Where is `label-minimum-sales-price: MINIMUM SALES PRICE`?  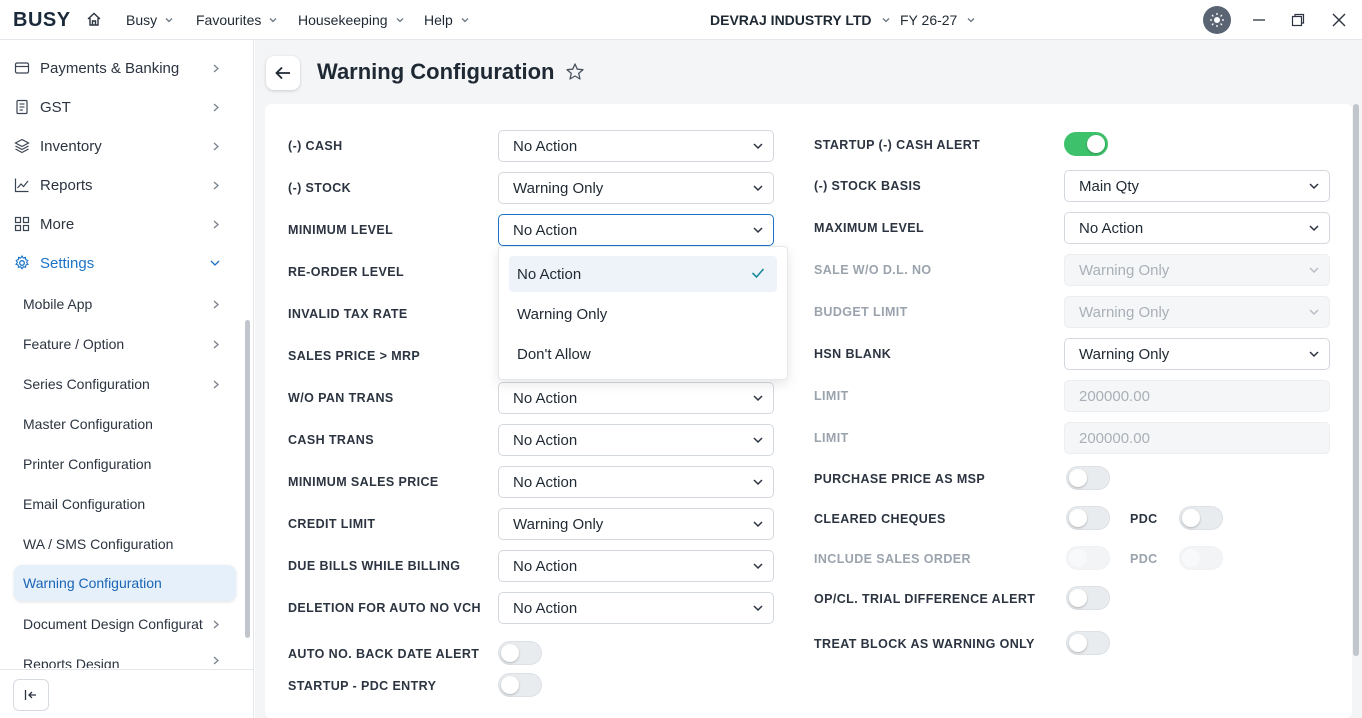 label-minimum-sales-price: MINIMUM SALES PRICE is located at coordinates (363, 482).